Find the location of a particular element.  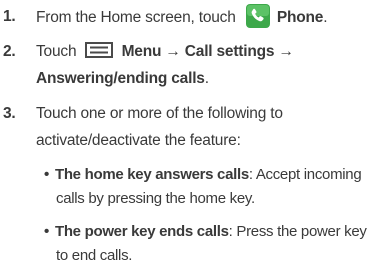

option-title: The home key answers calls is located at coordinates (151, 174).